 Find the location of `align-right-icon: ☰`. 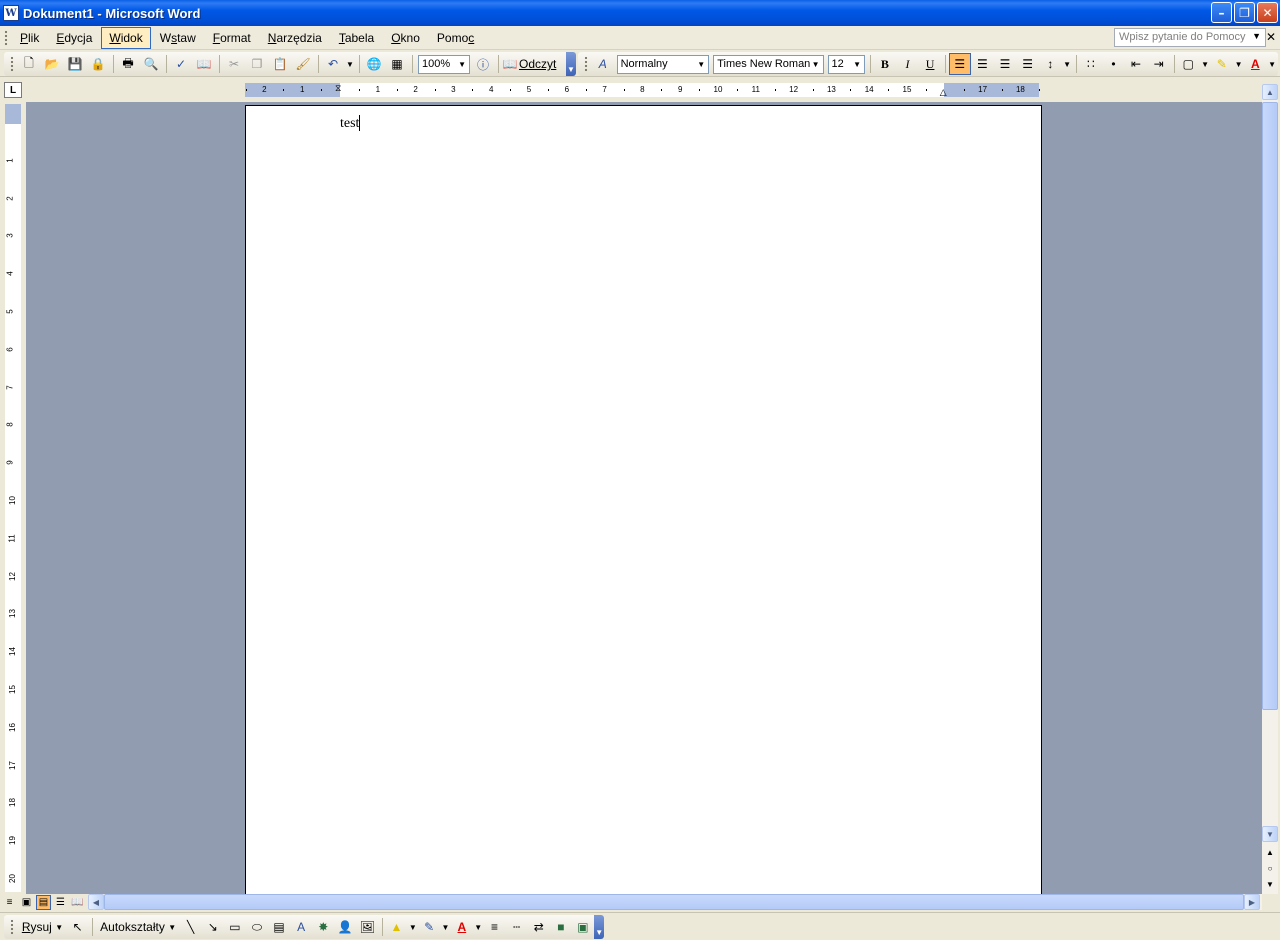

align-right-icon: ☰ is located at coordinates (1005, 64).